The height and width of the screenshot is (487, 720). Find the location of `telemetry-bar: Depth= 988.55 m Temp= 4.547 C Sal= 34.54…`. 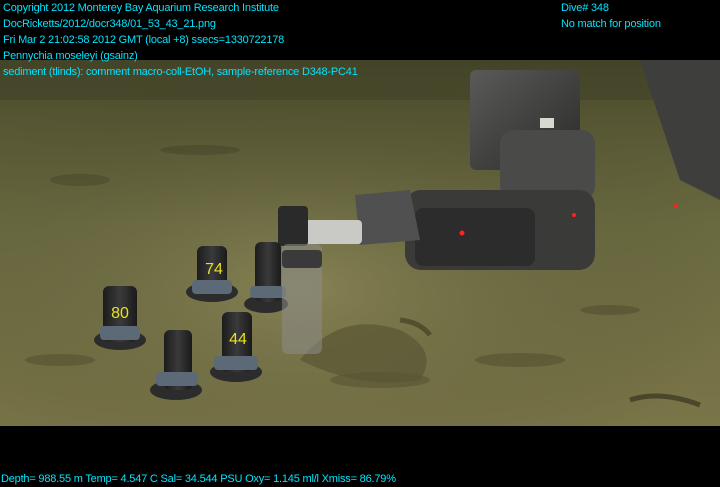

telemetry-bar: Depth= 988.55 m Temp= 4.547 C Sal= 34.54… is located at coordinates (198, 479).